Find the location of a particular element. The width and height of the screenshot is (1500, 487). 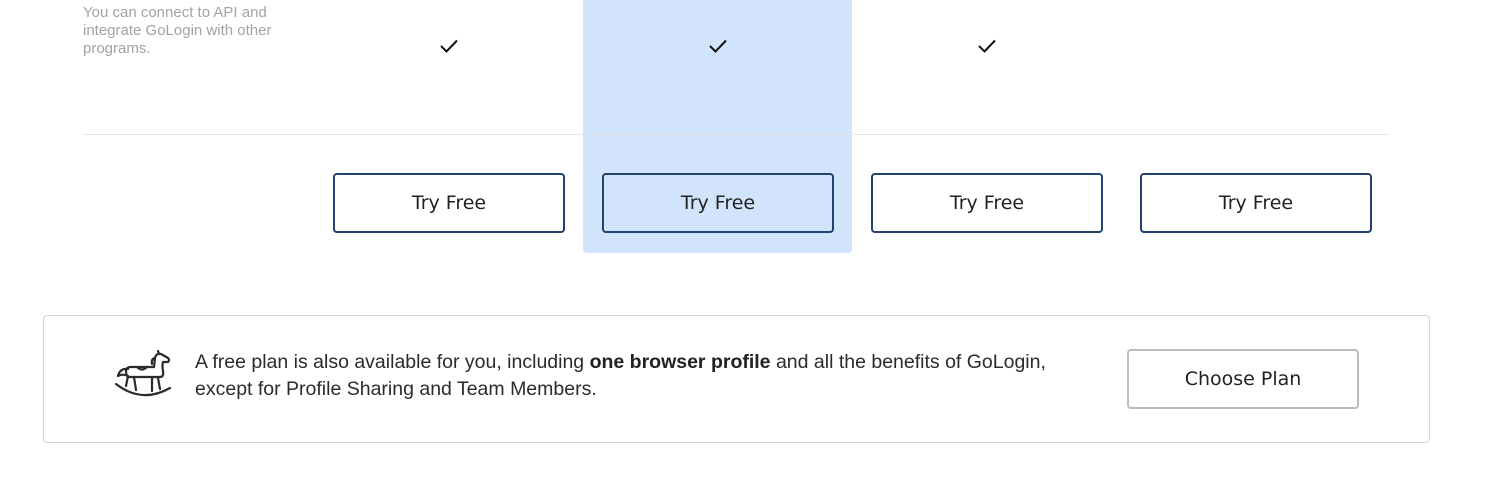

try-free-button-plan-3: Try Free is located at coordinates (987, 203).